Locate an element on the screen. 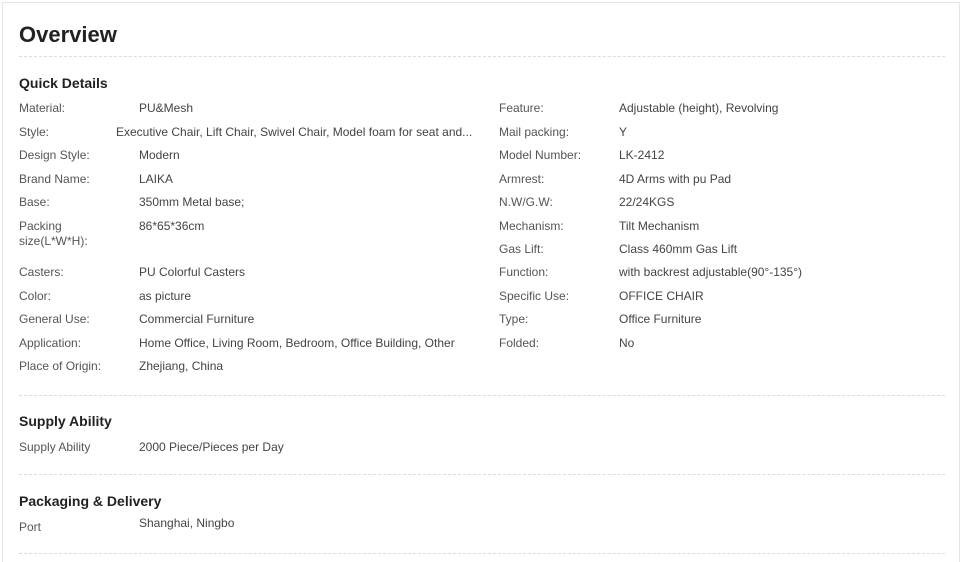 Image resolution: width=964 pixels, height=562 pixels. spec-label: Base: is located at coordinates (34, 202).